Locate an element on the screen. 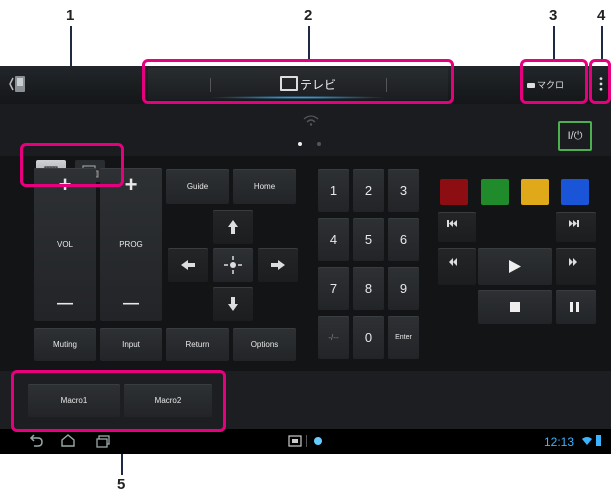  num-key-5: 5 is located at coordinates (368, 239).